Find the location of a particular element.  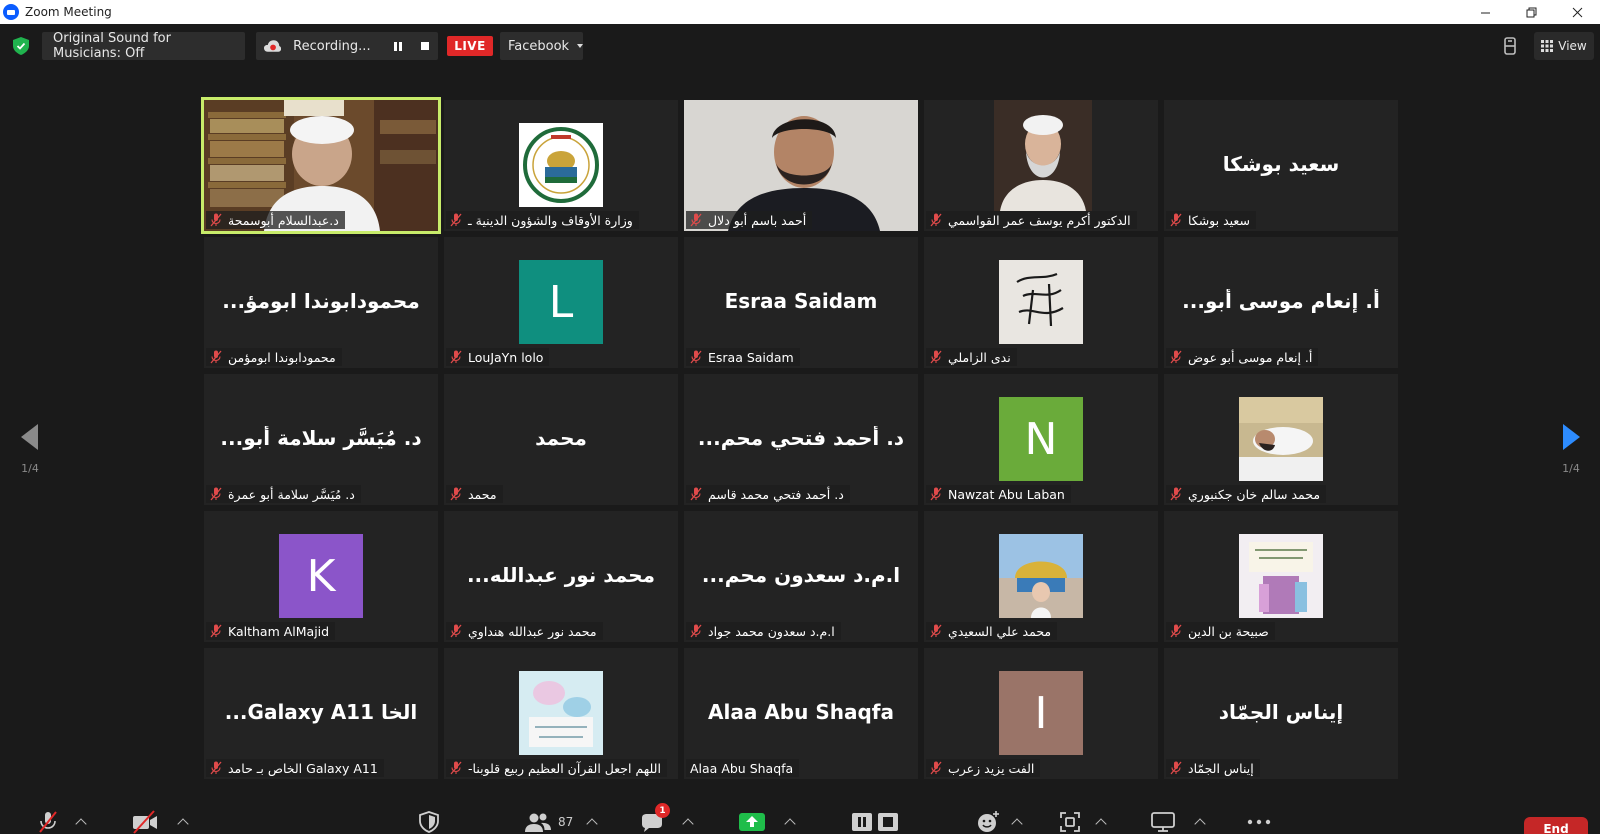

security-shield-icon is located at coordinates (429, 822).